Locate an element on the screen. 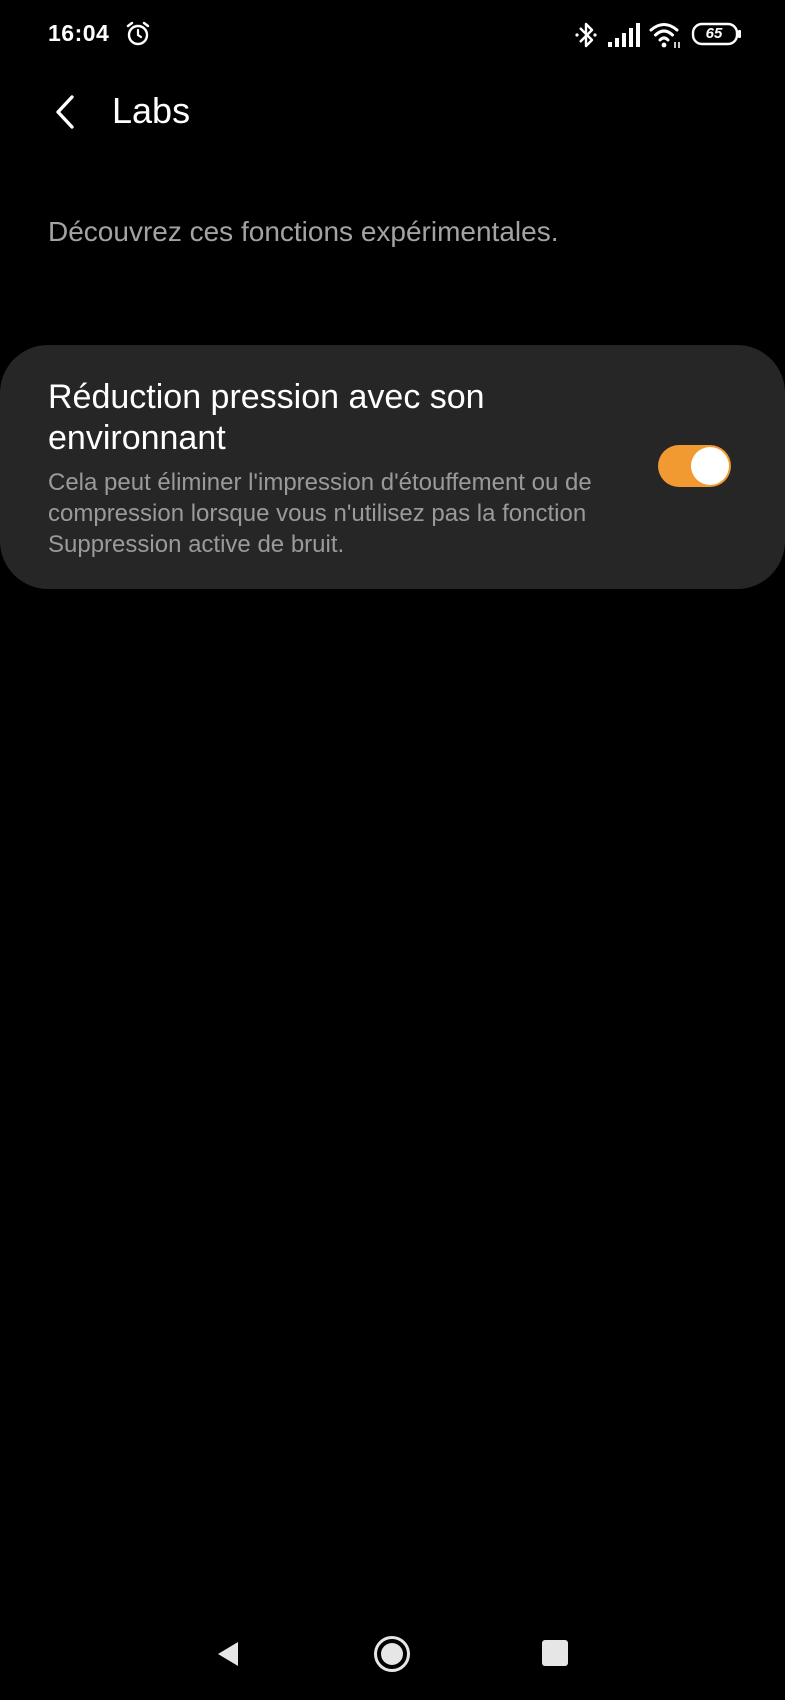 This screenshot has width=785, height=1700. status-time: 16:04 is located at coordinates (79, 33).